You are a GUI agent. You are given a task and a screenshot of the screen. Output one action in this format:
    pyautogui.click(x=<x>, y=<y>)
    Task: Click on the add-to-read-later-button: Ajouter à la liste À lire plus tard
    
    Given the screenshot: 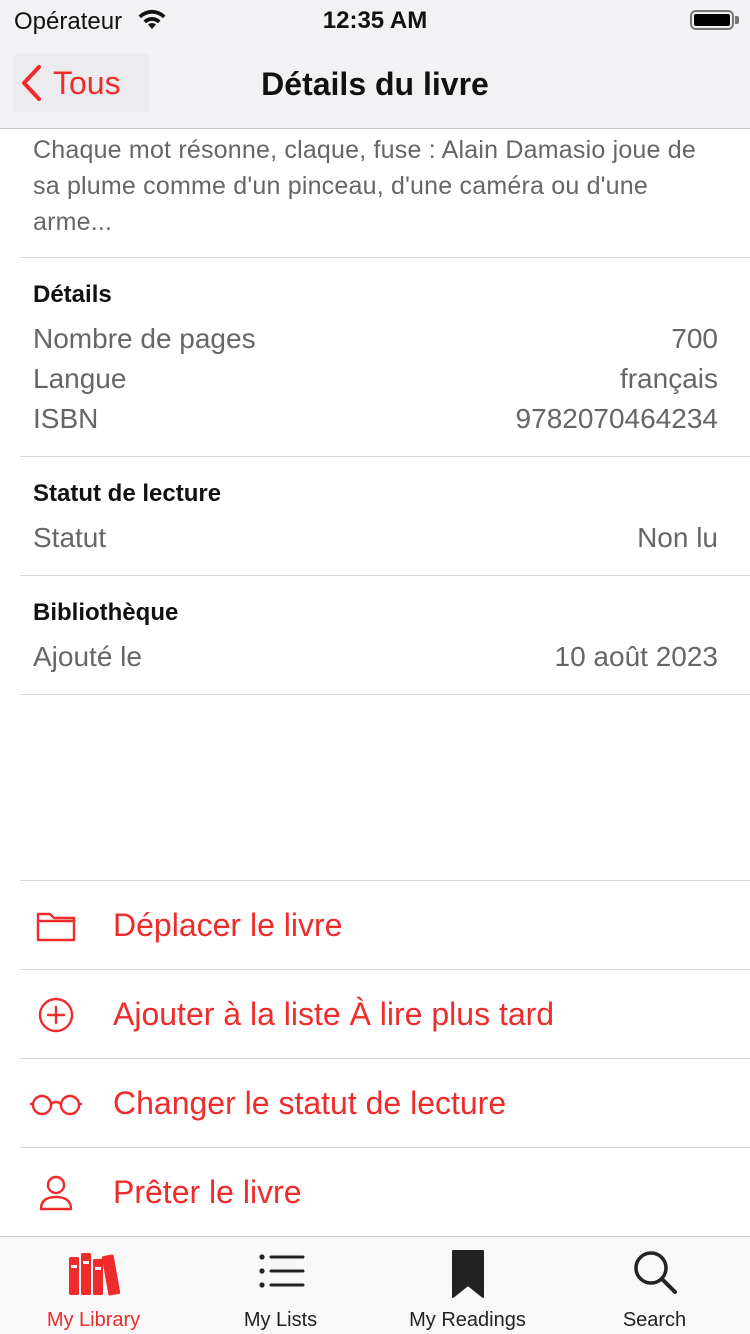 What is the action you would take?
    pyautogui.click(x=385, y=1014)
    